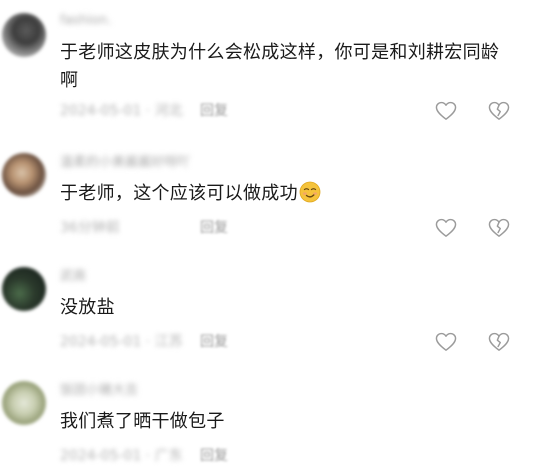 This screenshot has height=476, width=533. I want to click on comment-meta: 2024-05-01 · 河北, so click(121, 111).